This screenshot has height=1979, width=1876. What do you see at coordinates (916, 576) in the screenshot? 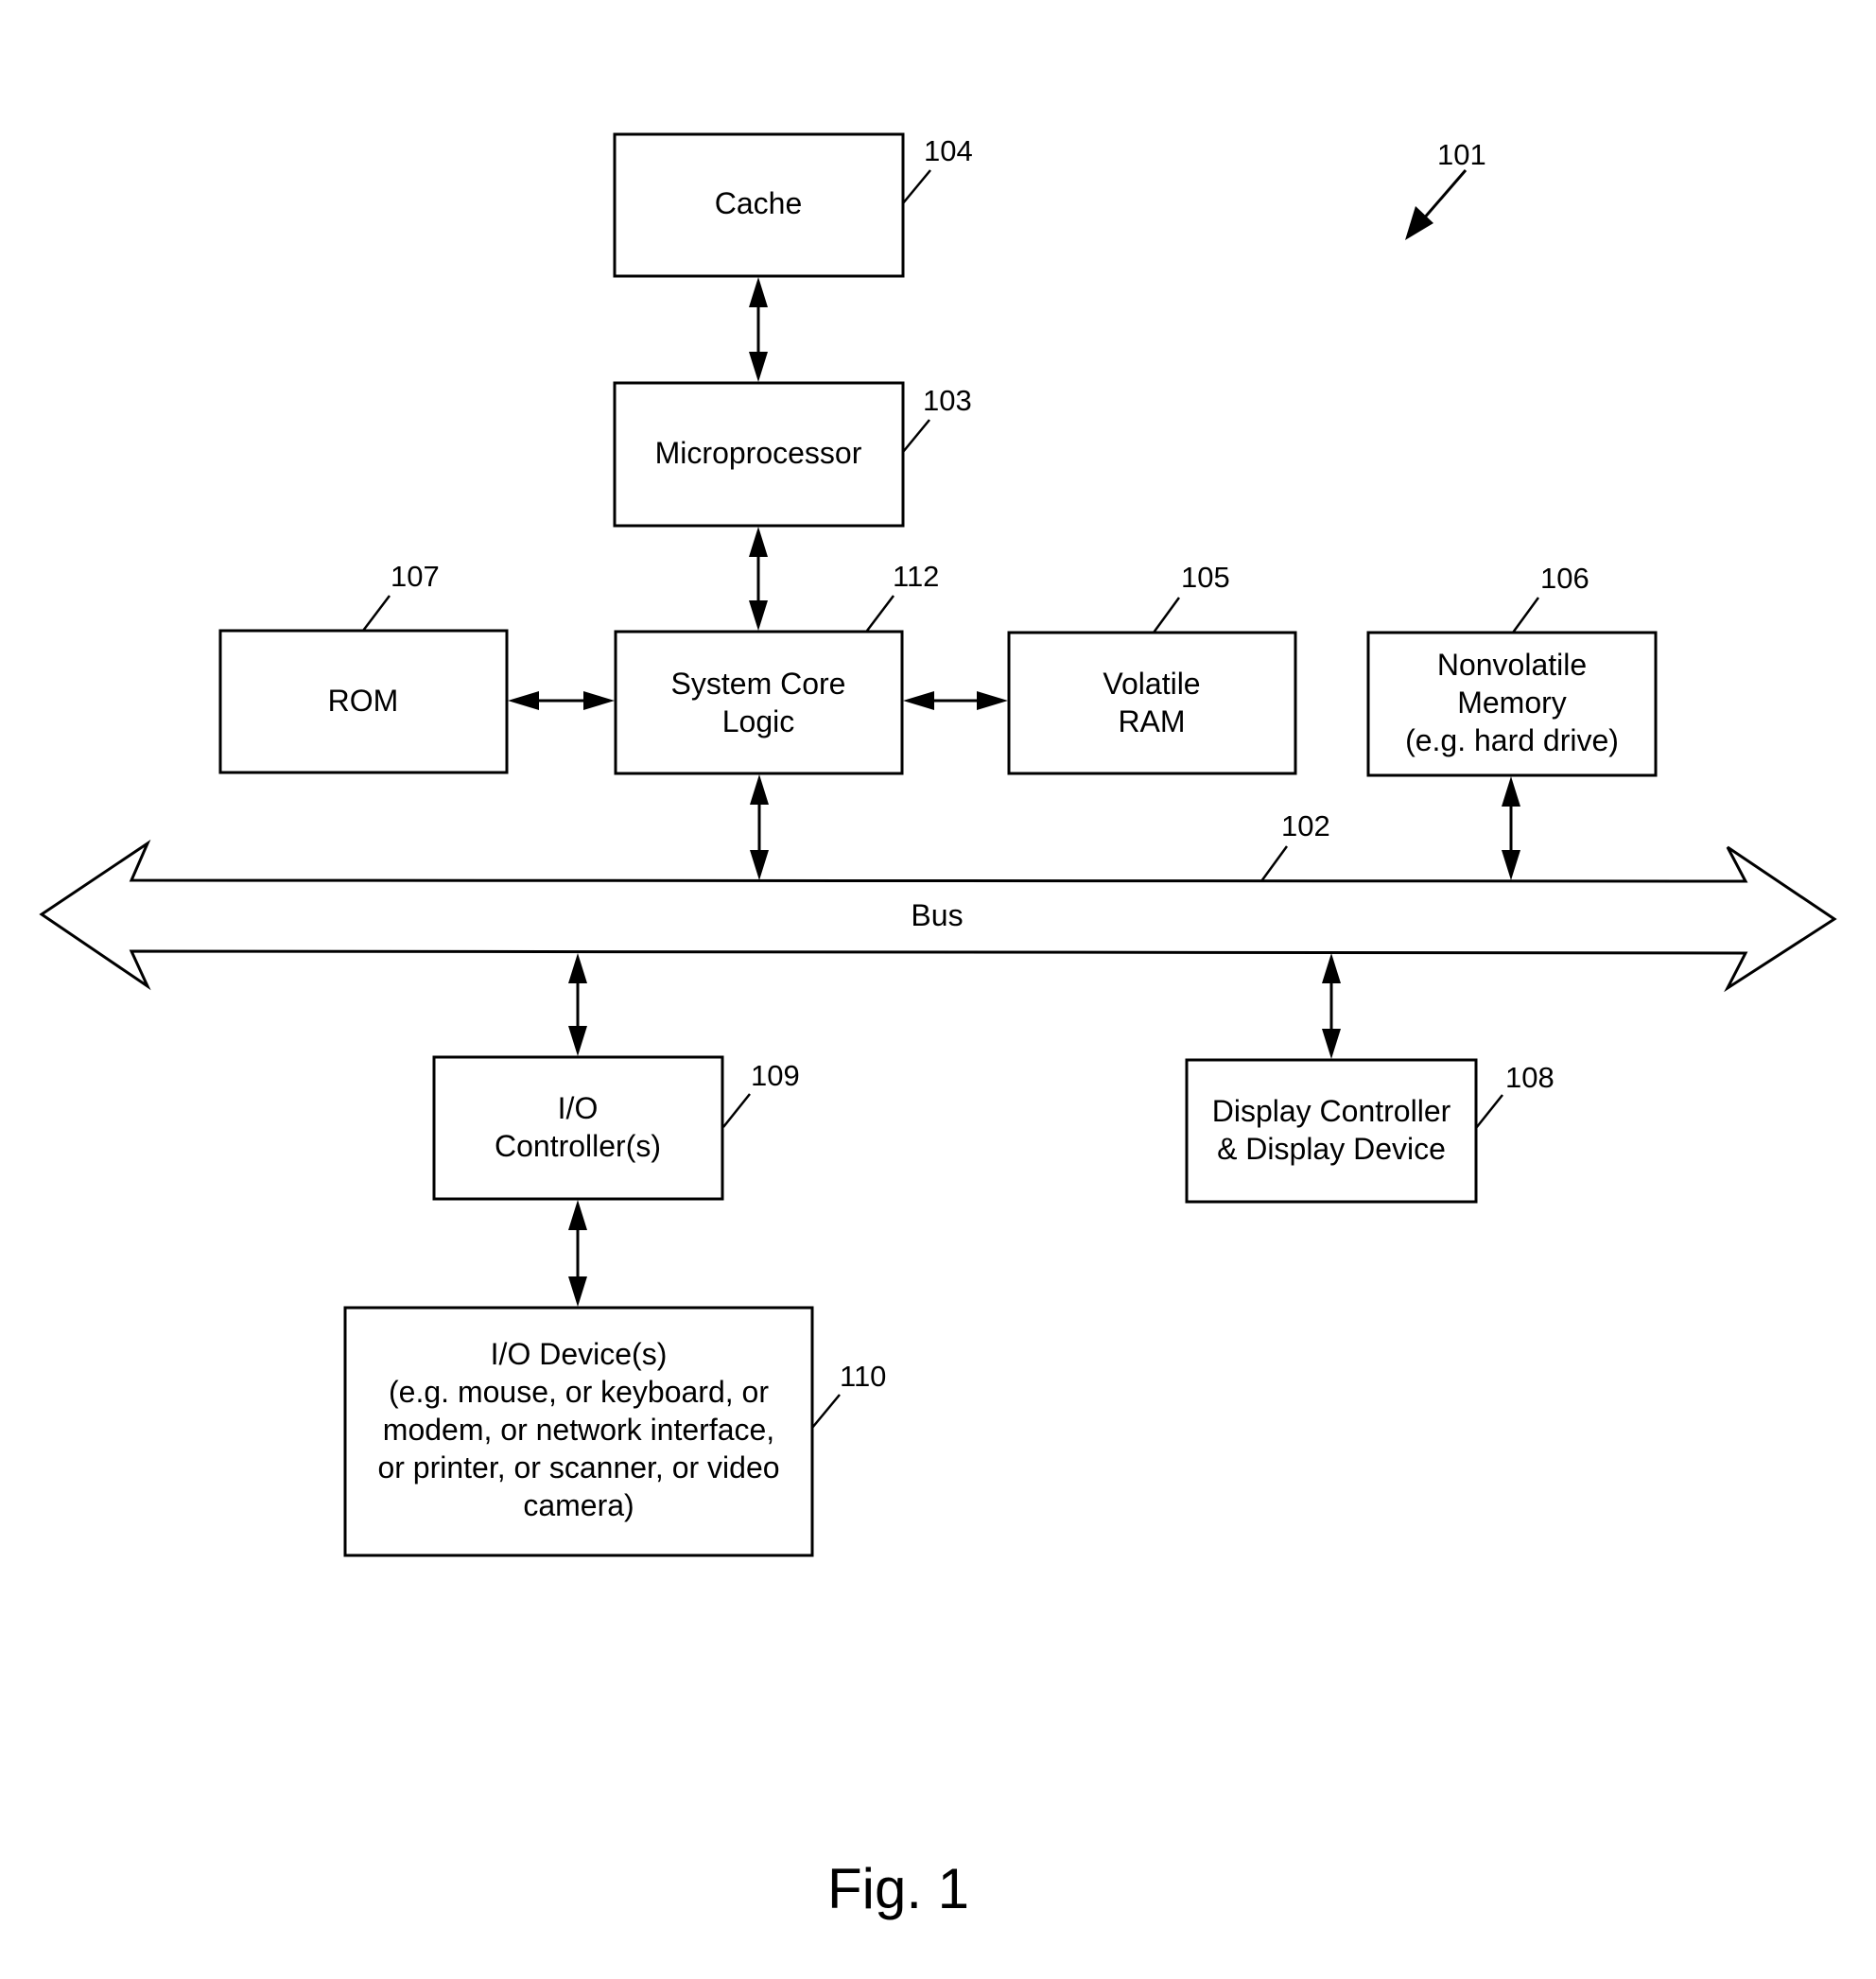
I see `ref-112: 112` at bounding box center [916, 576].